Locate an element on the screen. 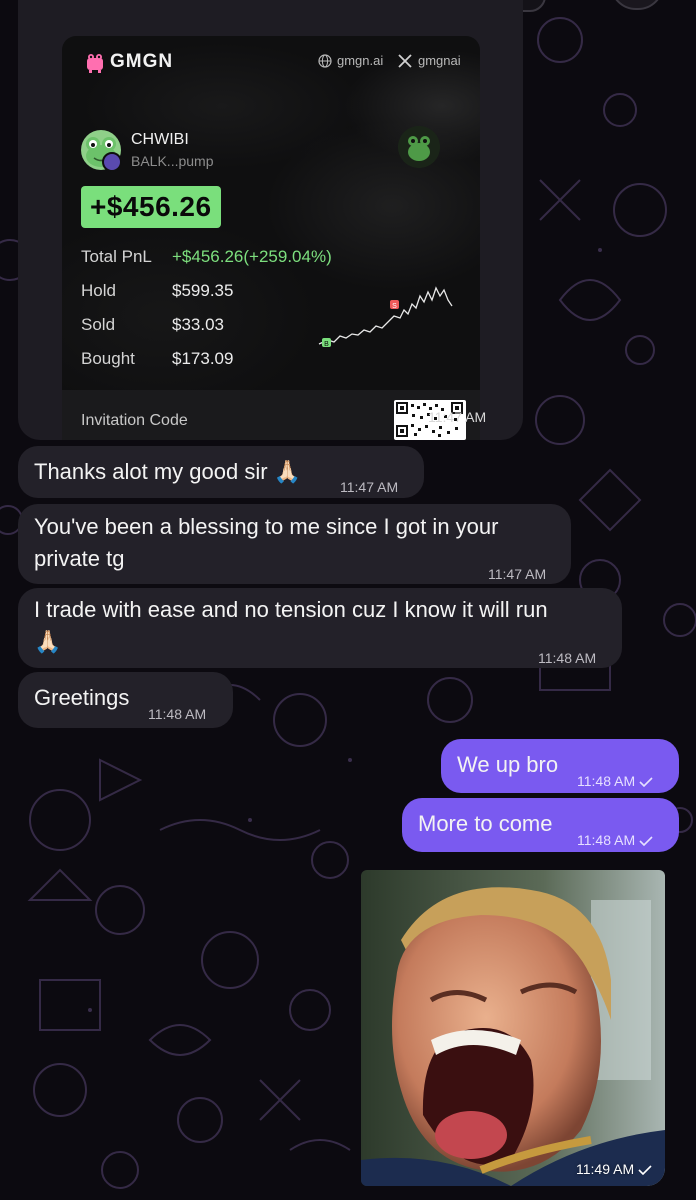  card-message-time: 11:47 AM is located at coordinates (457, 417).